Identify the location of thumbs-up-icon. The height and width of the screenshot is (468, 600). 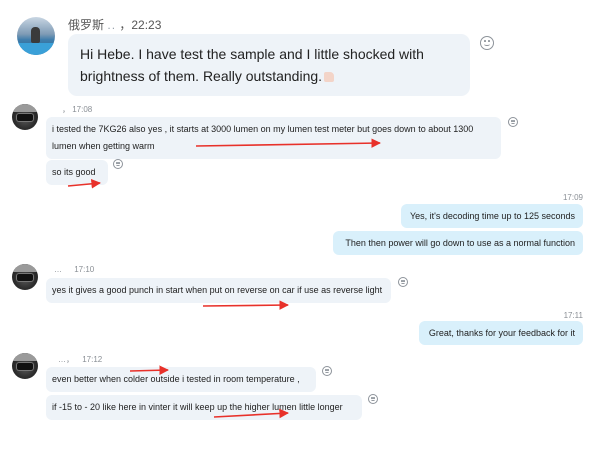
(329, 77).